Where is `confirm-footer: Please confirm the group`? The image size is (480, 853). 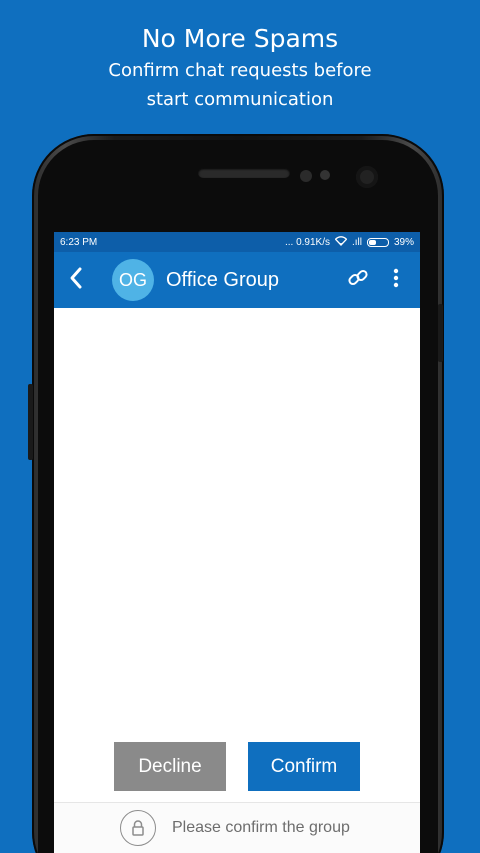 confirm-footer: Please confirm the group is located at coordinates (237, 827).